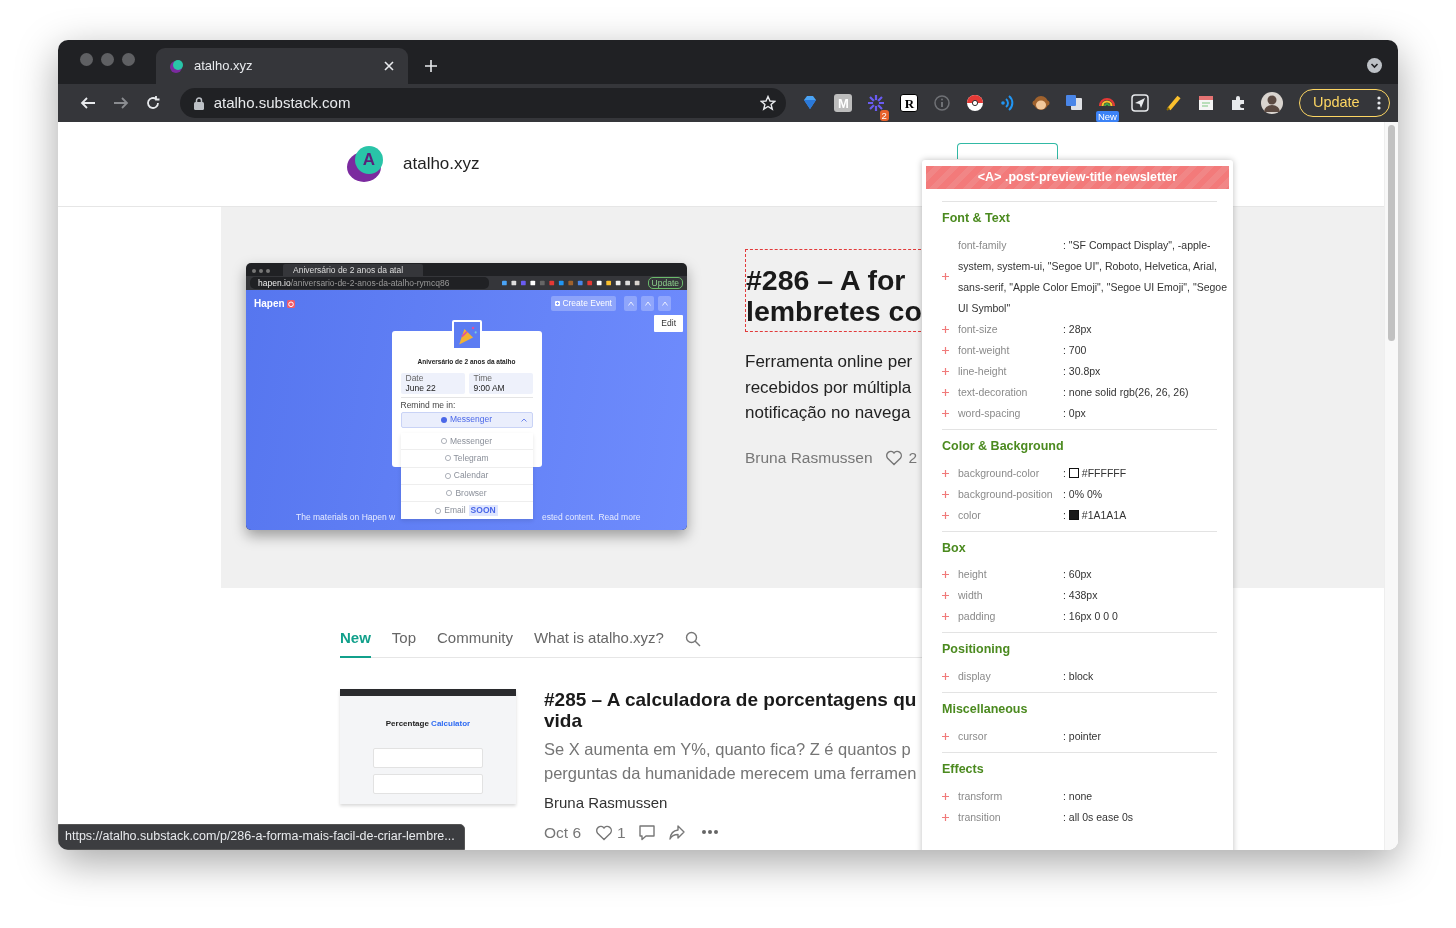 This screenshot has height=928, width=1456. I want to click on avatar-icon, so click(1272, 103).